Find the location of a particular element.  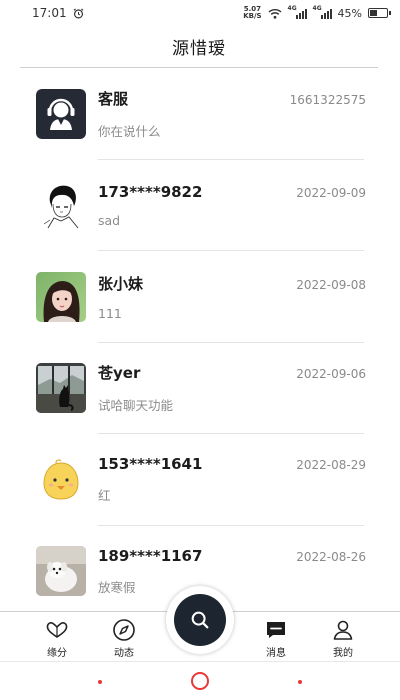

nav-recents-button is located at coordinates (300, 682).